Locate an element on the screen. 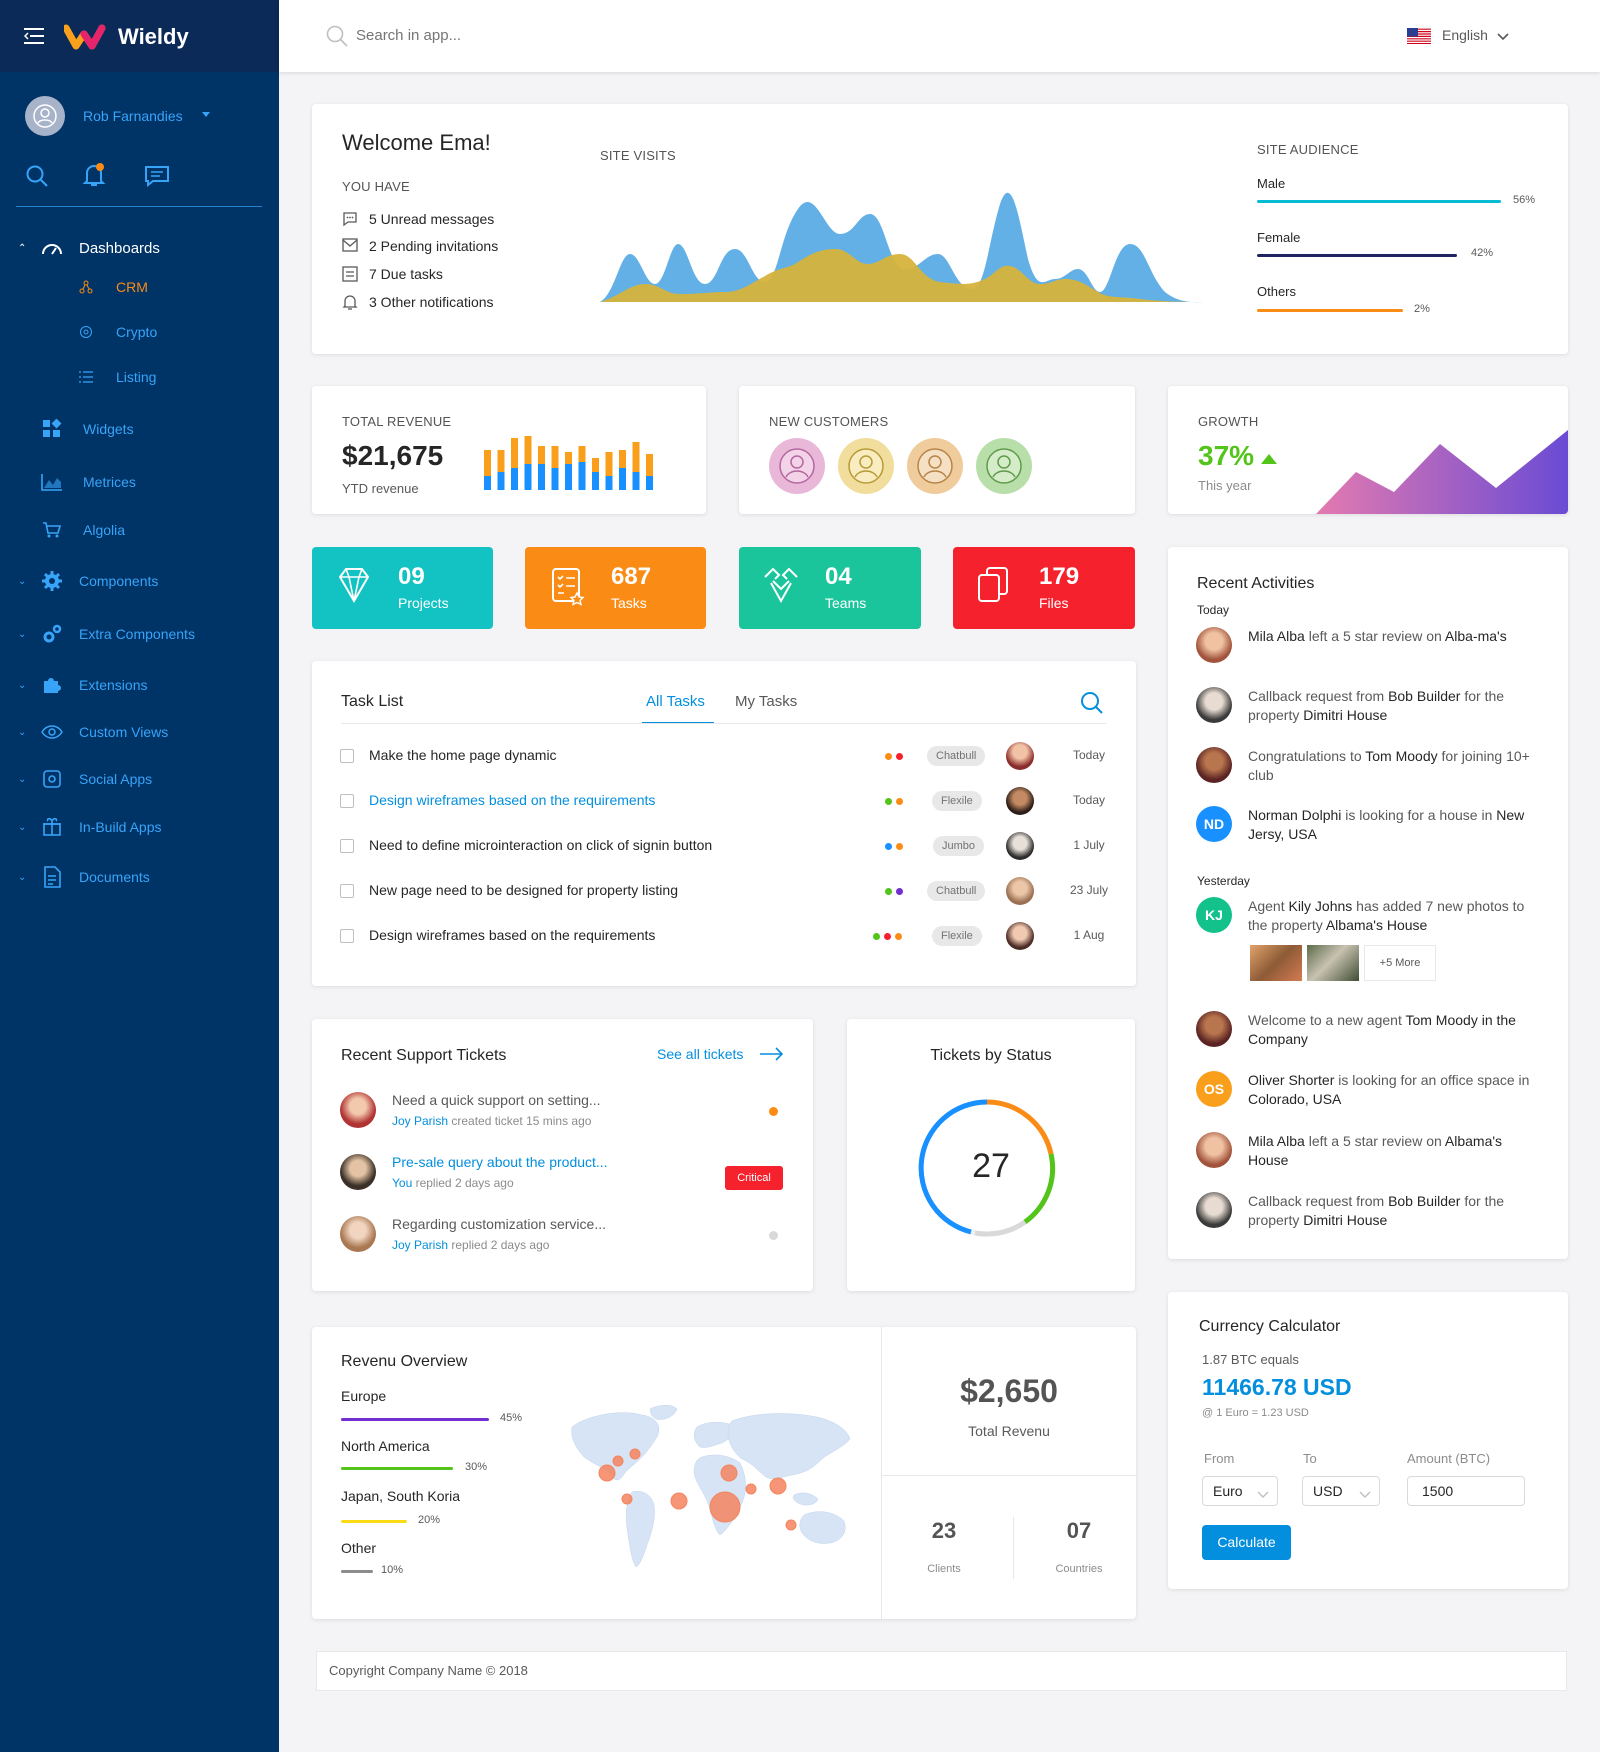  sidebar-item-metrices: Metrices is located at coordinates (139, 482).